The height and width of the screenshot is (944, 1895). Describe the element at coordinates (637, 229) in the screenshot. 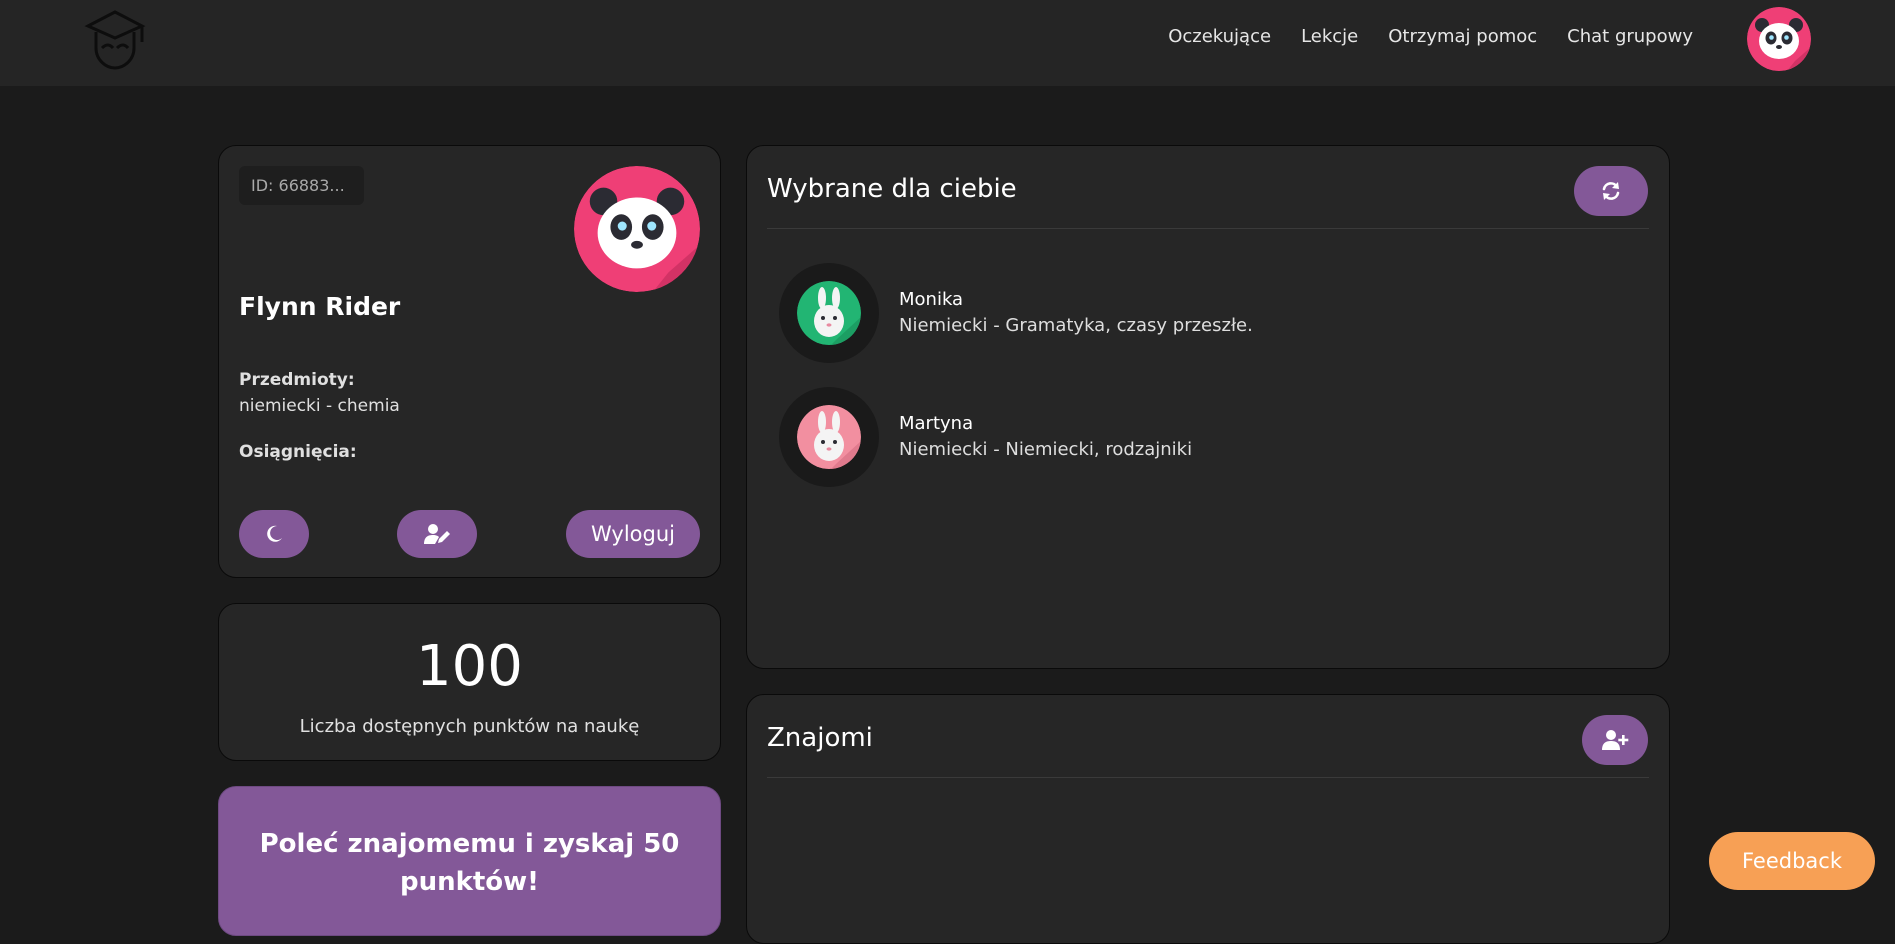

I see `profile-avatar-panda-icon` at that location.